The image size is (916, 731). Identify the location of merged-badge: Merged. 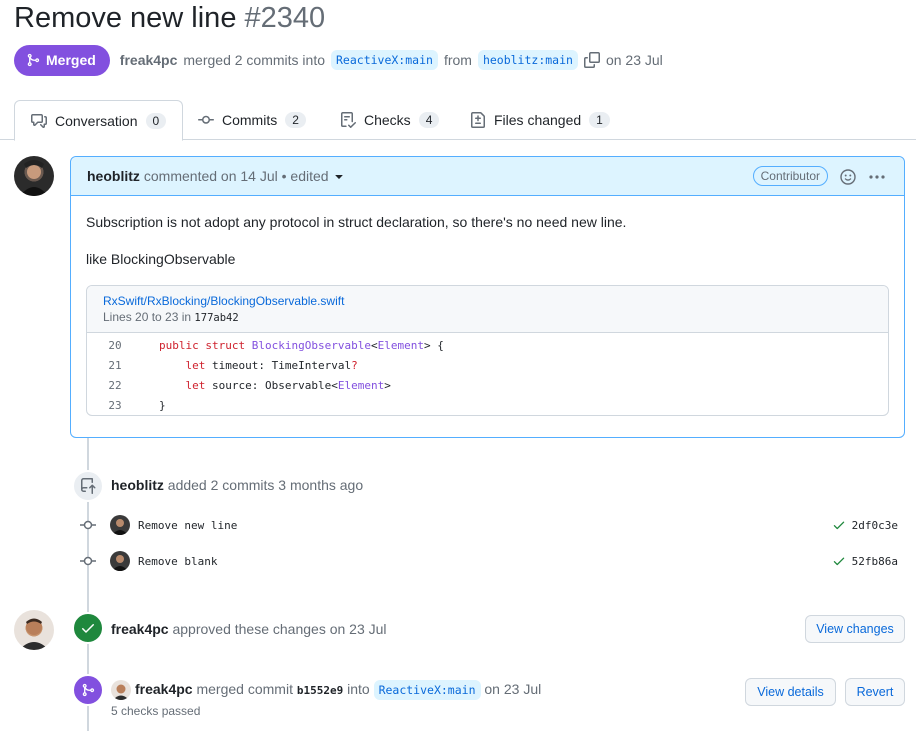
(62, 60).